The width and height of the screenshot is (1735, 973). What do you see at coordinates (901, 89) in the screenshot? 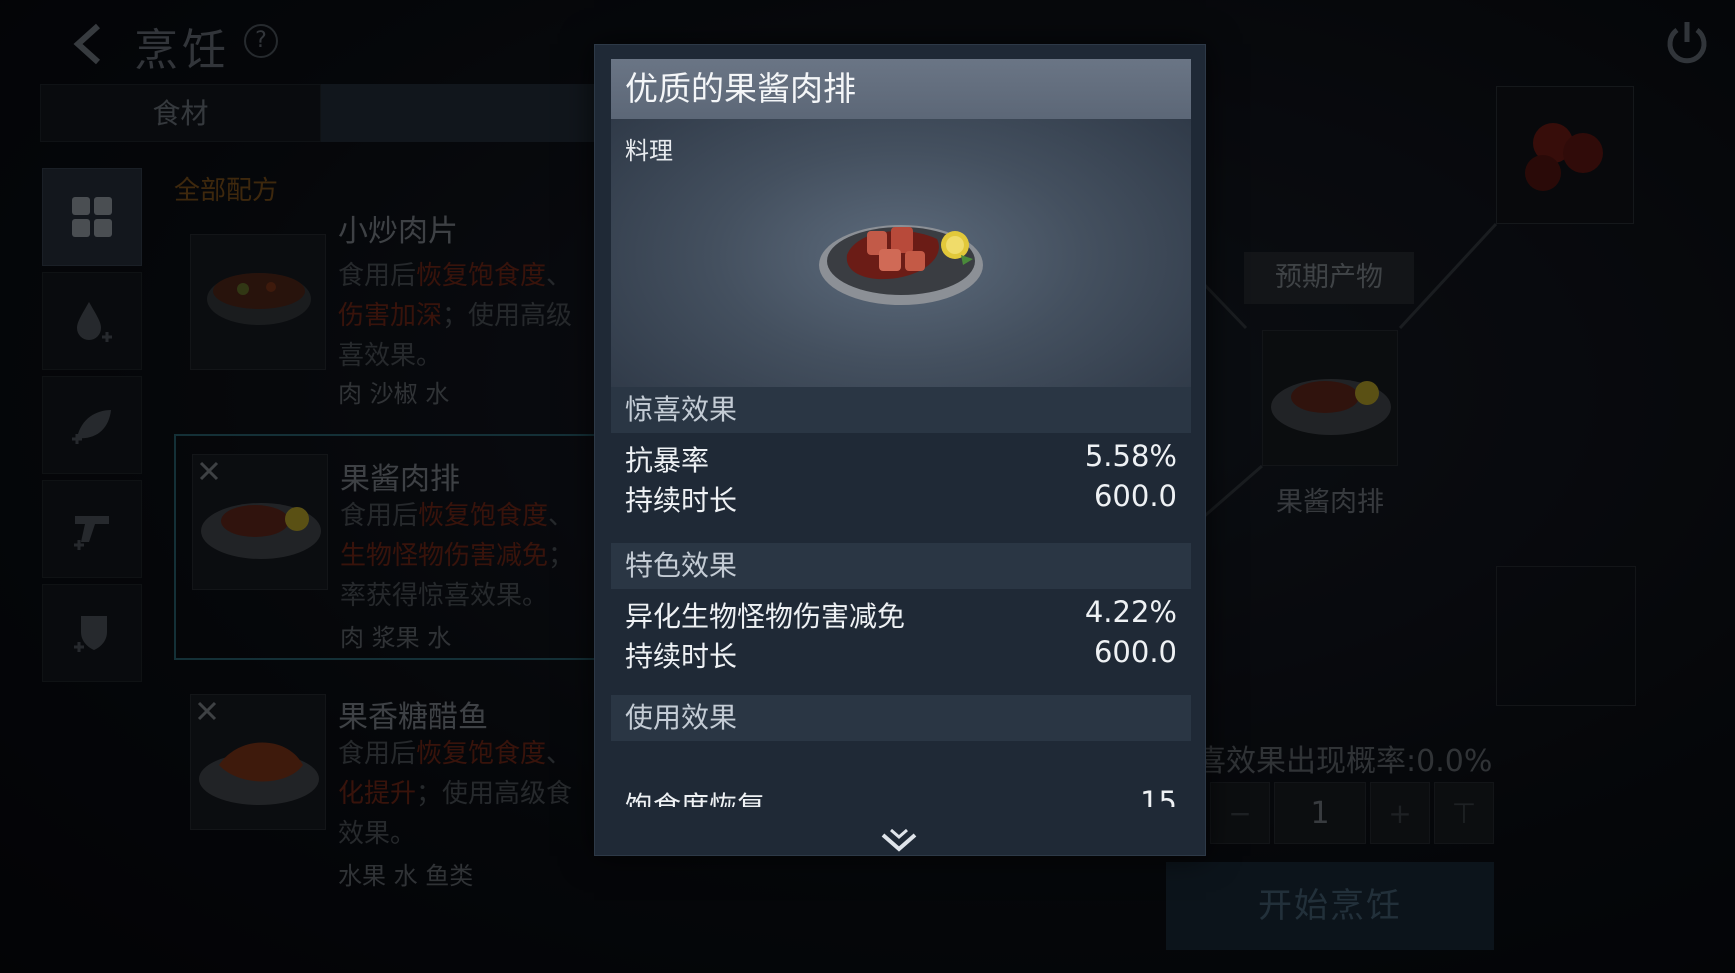
I see `popup-title: 优质的果酱肉排` at bounding box center [901, 89].